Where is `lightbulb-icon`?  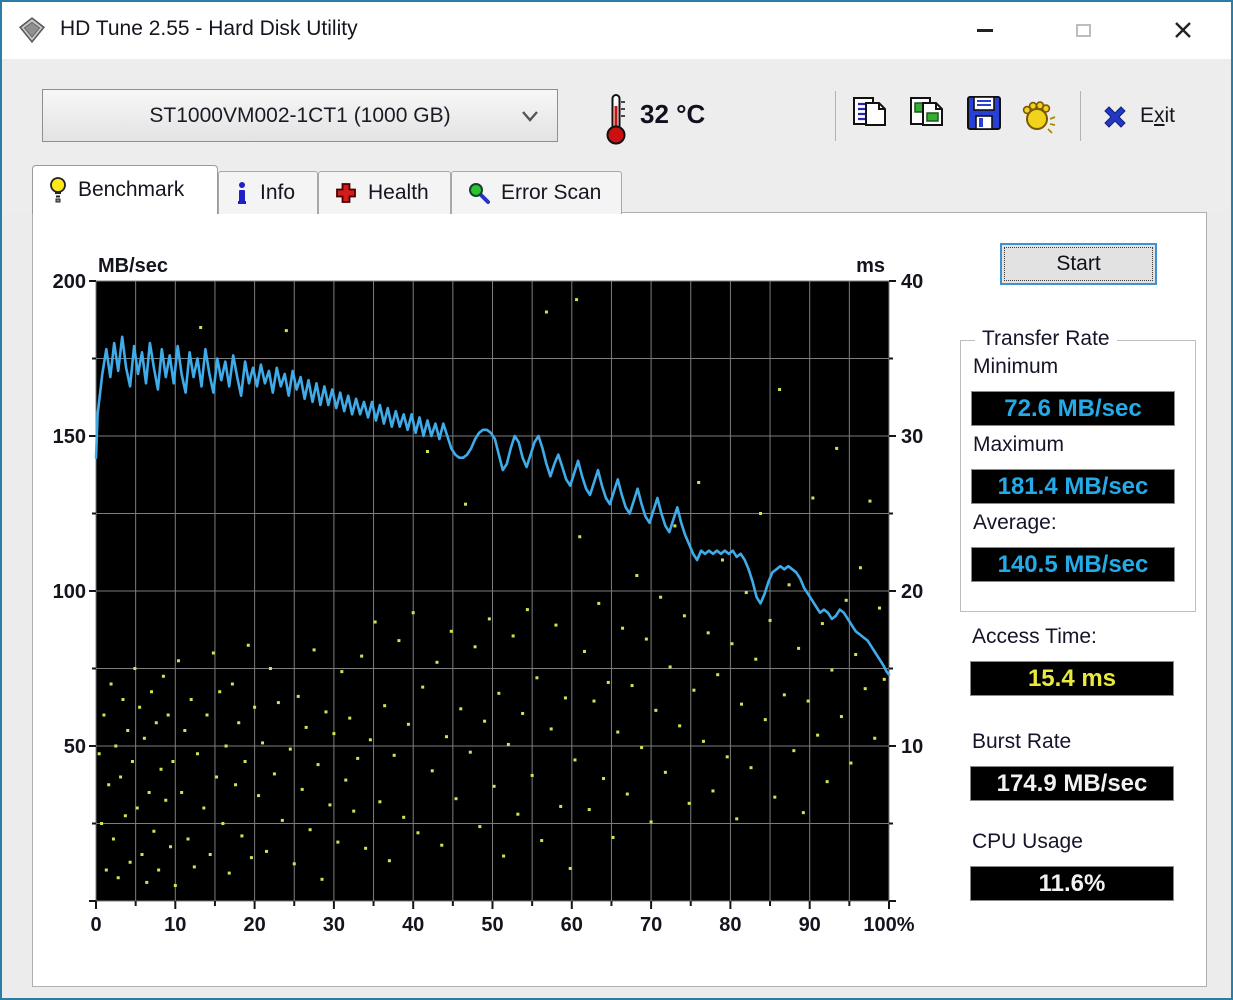
lightbulb-icon is located at coordinates (58, 190).